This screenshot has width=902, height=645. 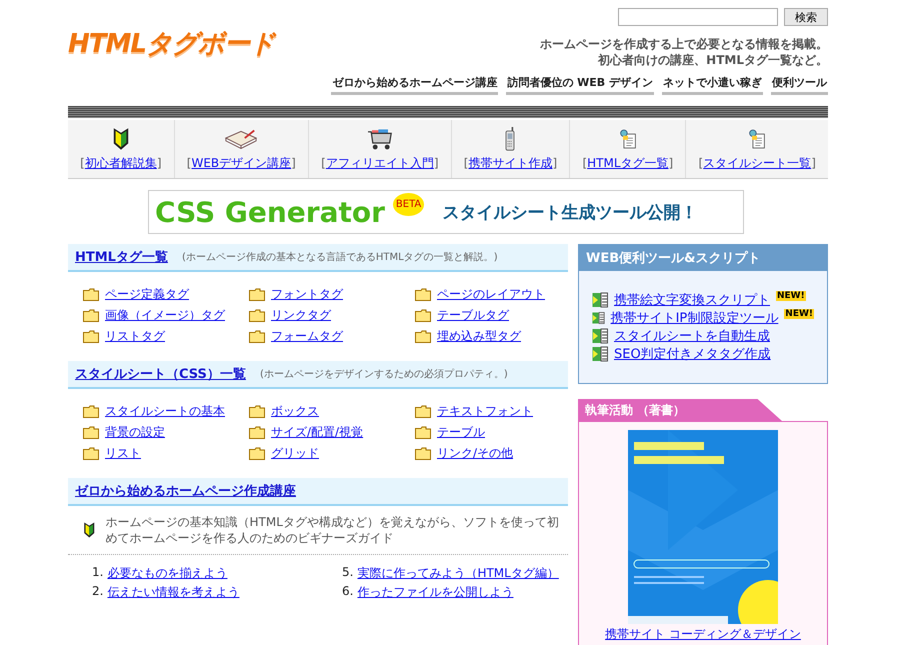 I want to click on book-icon, so click(x=241, y=139).